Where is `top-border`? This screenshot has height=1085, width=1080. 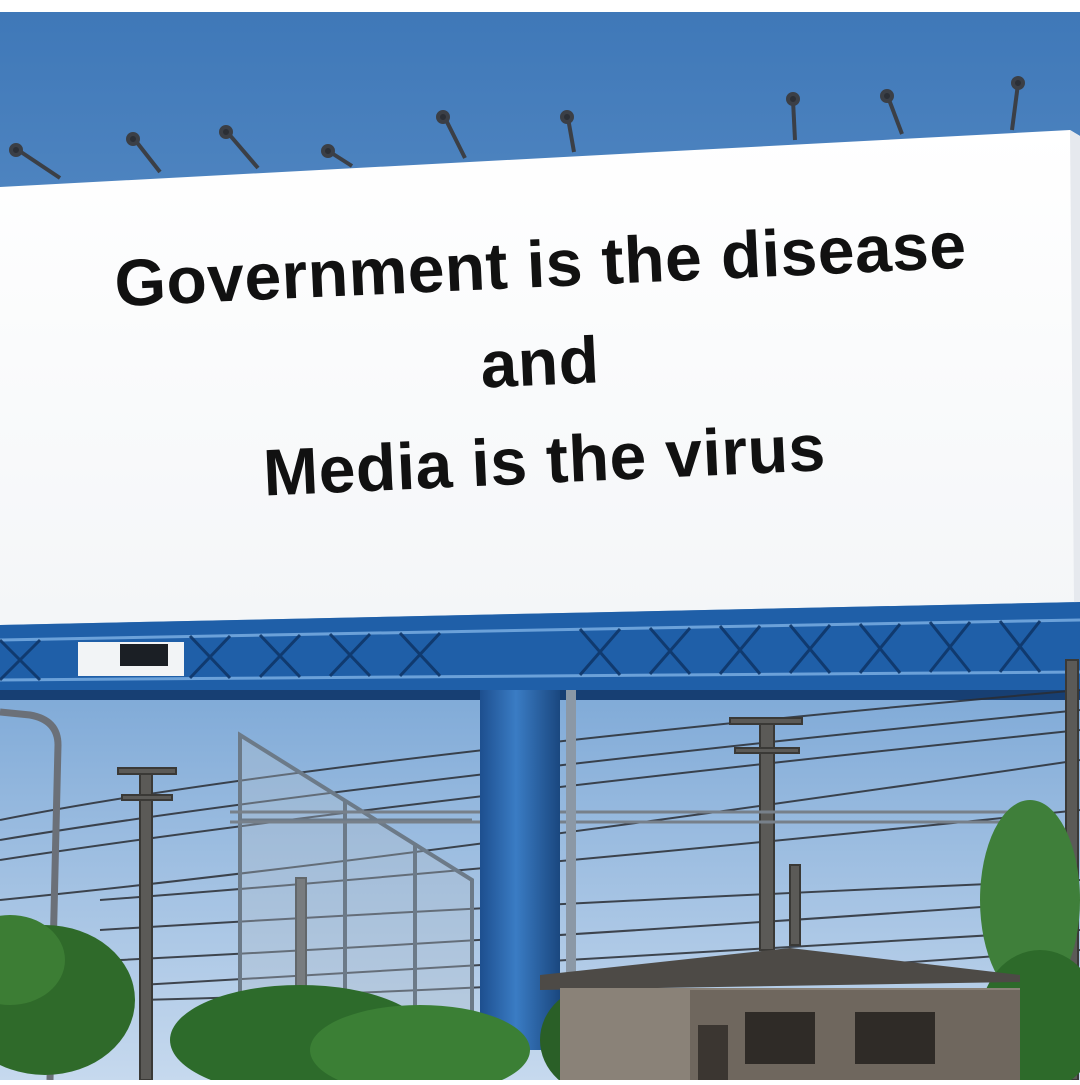 top-border is located at coordinates (540, 6).